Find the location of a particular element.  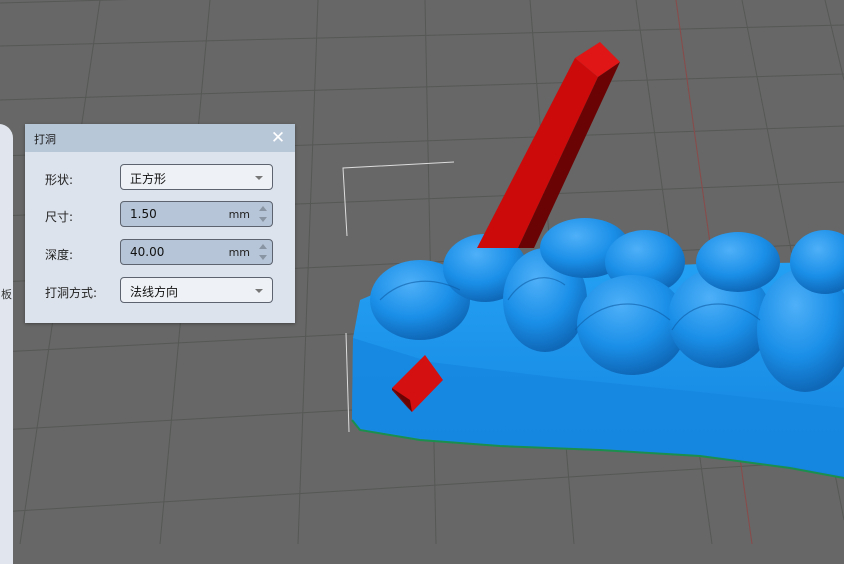

side-panel: 板 is located at coordinates (6, 344).